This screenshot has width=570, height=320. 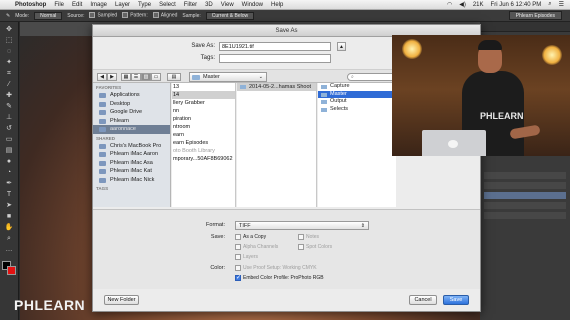 What do you see at coordinates (357, 87) in the screenshot?
I see `list-item: Capture` at bounding box center [357, 87].